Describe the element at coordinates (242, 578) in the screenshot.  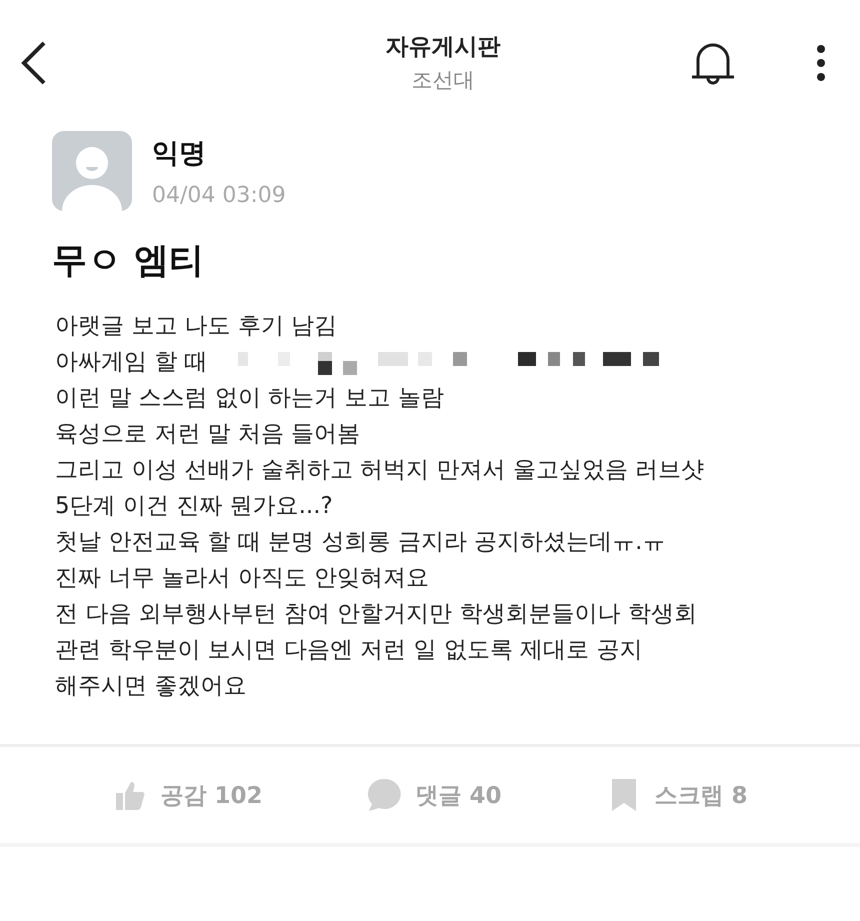
I see `post-text: 진짜 너무 놀라서 아직도 안잊혀져요` at that location.